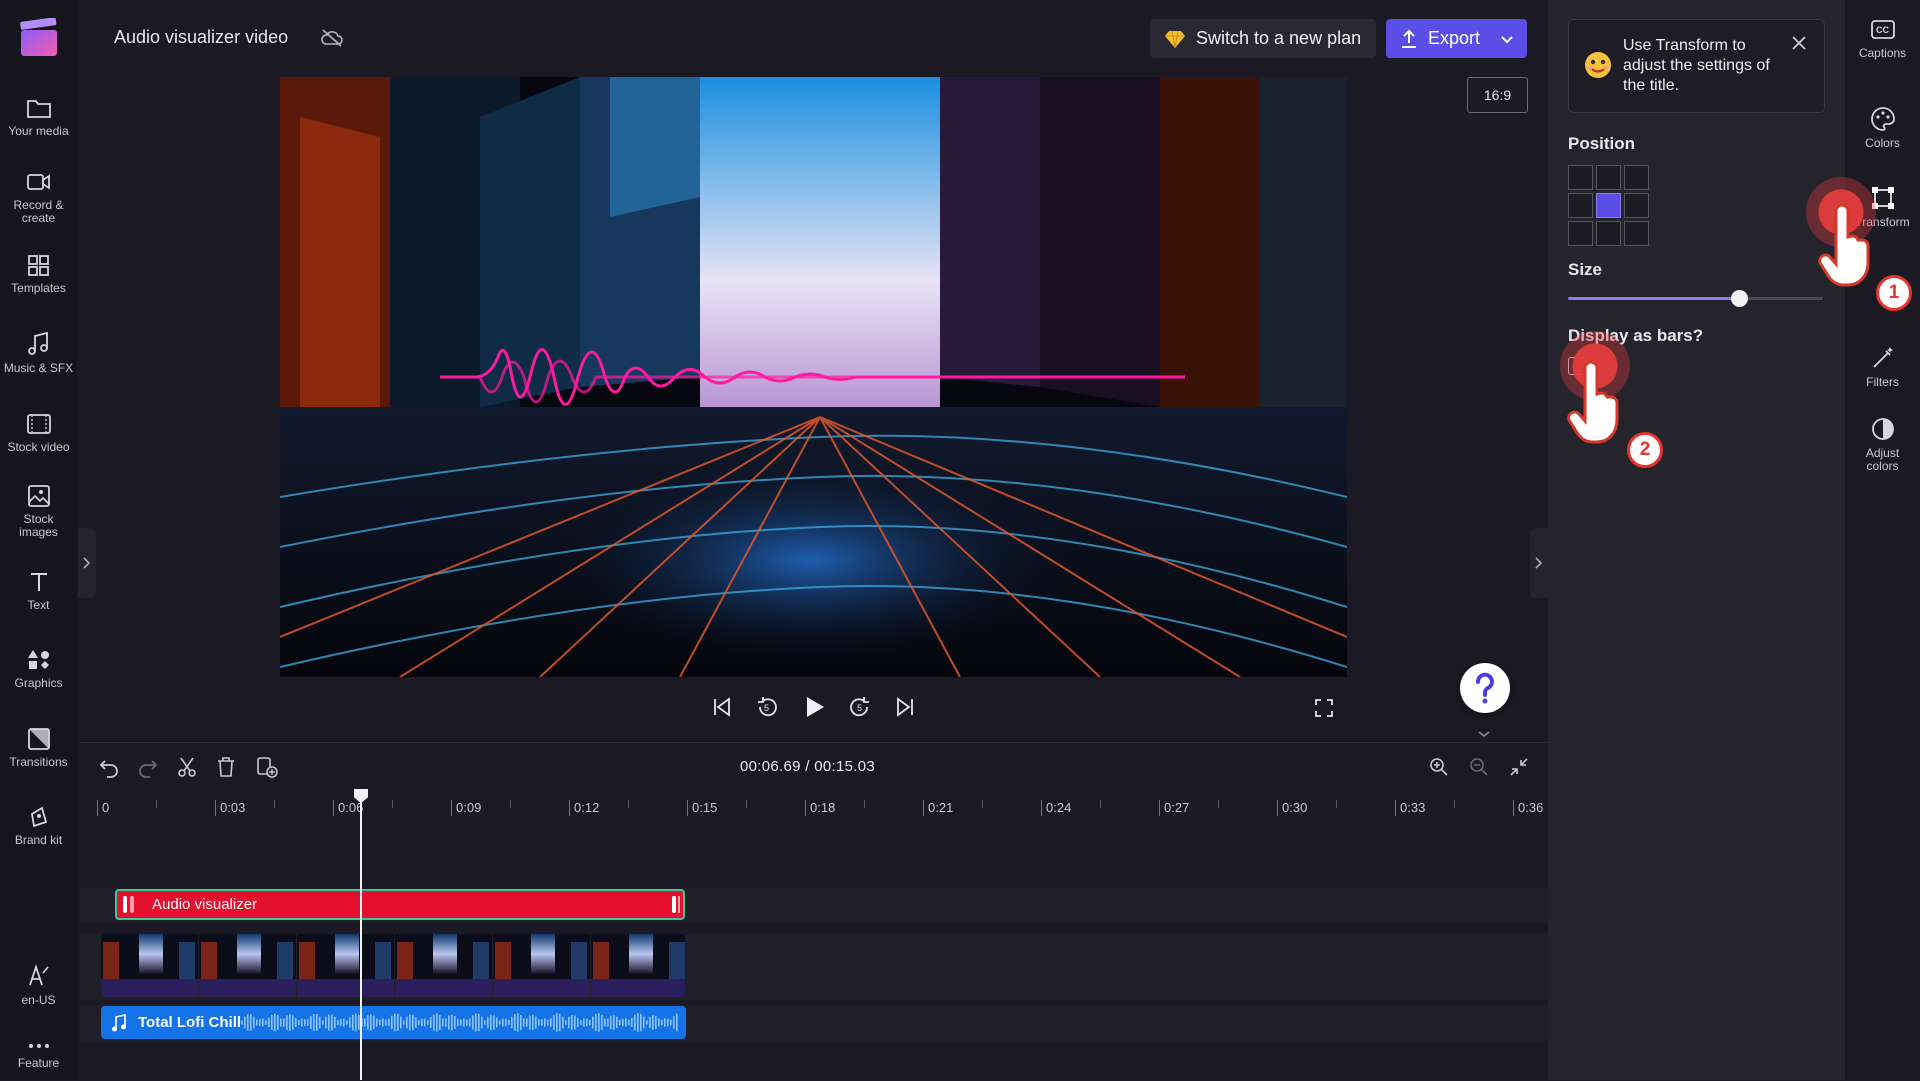 The width and height of the screenshot is (1920, 1081). What do you see at coordinates (38, 496) in the screenshot?
I see `image-icon` at bounding box center [38, 496].